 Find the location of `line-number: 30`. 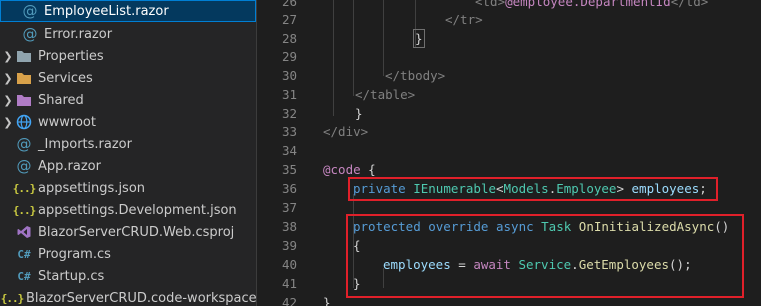

line-number: 30 is located at coordinates (289, 75).